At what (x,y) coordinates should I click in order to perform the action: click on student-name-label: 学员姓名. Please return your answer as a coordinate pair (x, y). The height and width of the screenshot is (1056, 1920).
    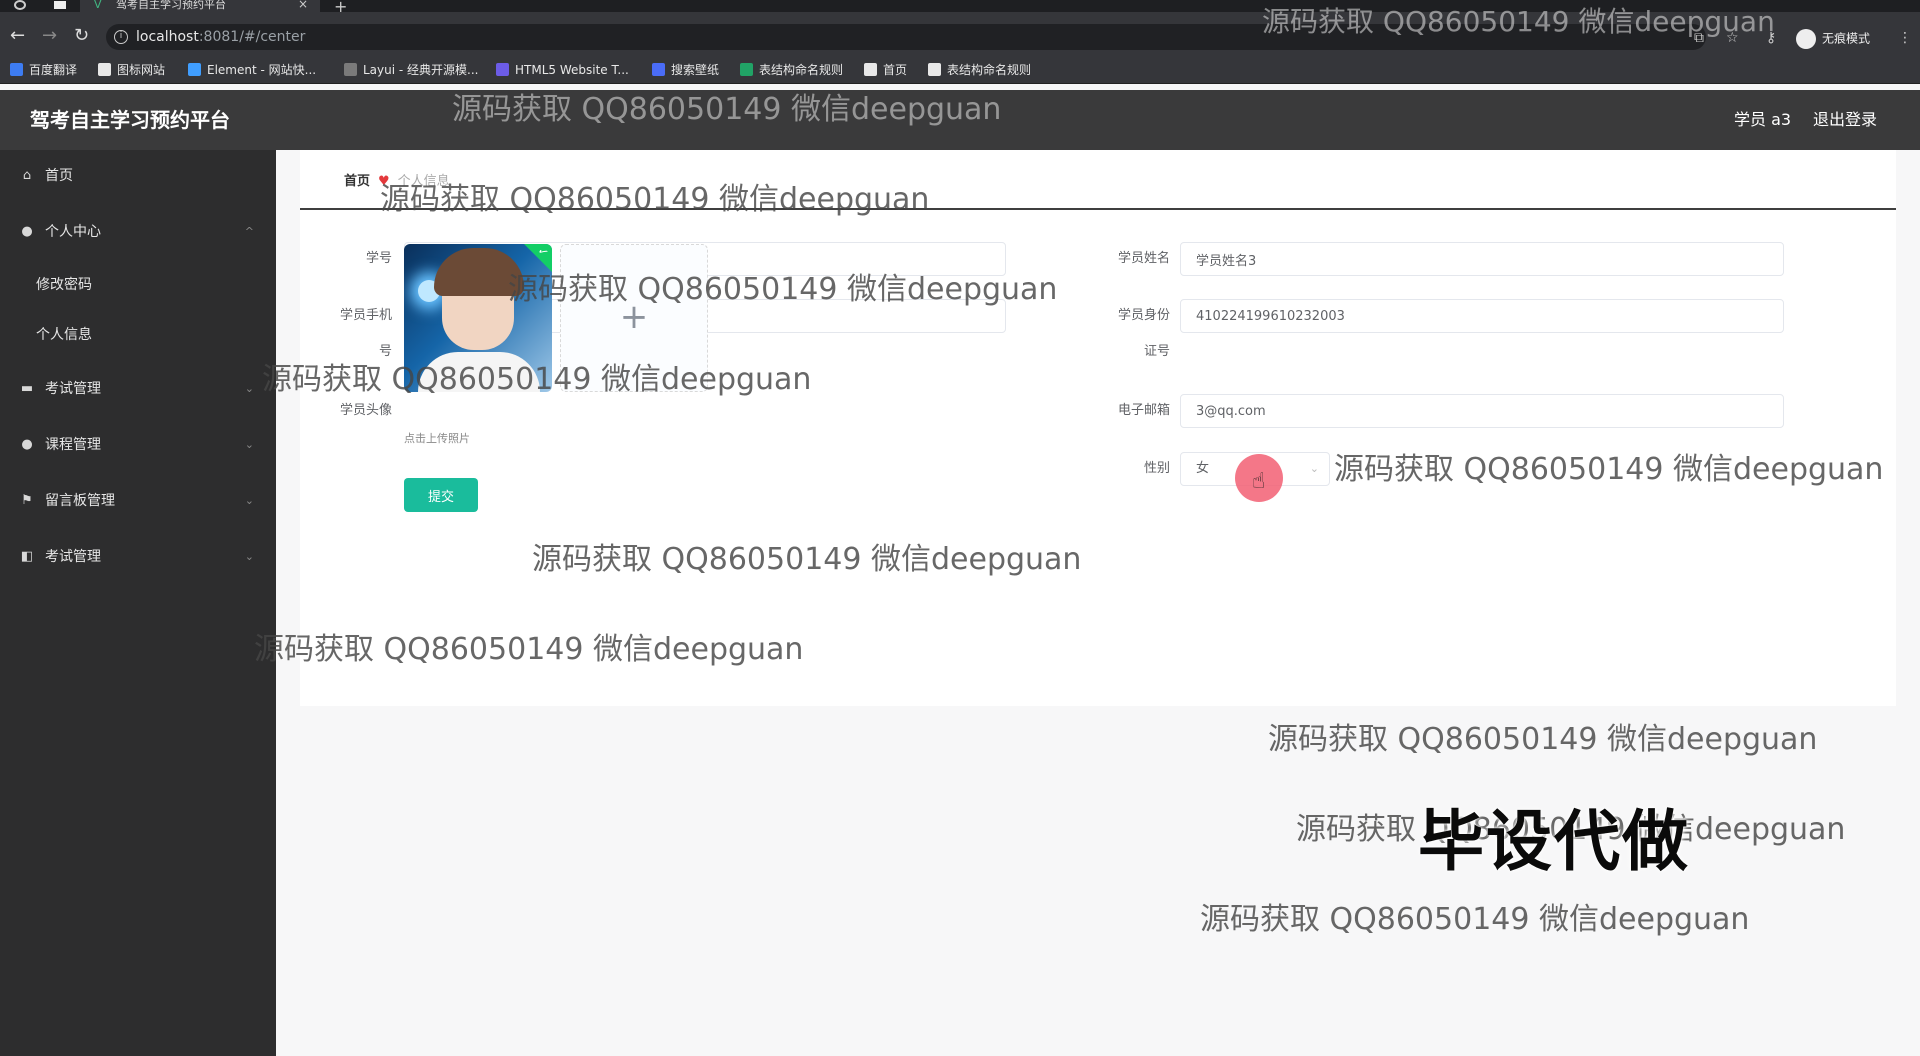
    Looking at the image, I should click on (1143, 258).